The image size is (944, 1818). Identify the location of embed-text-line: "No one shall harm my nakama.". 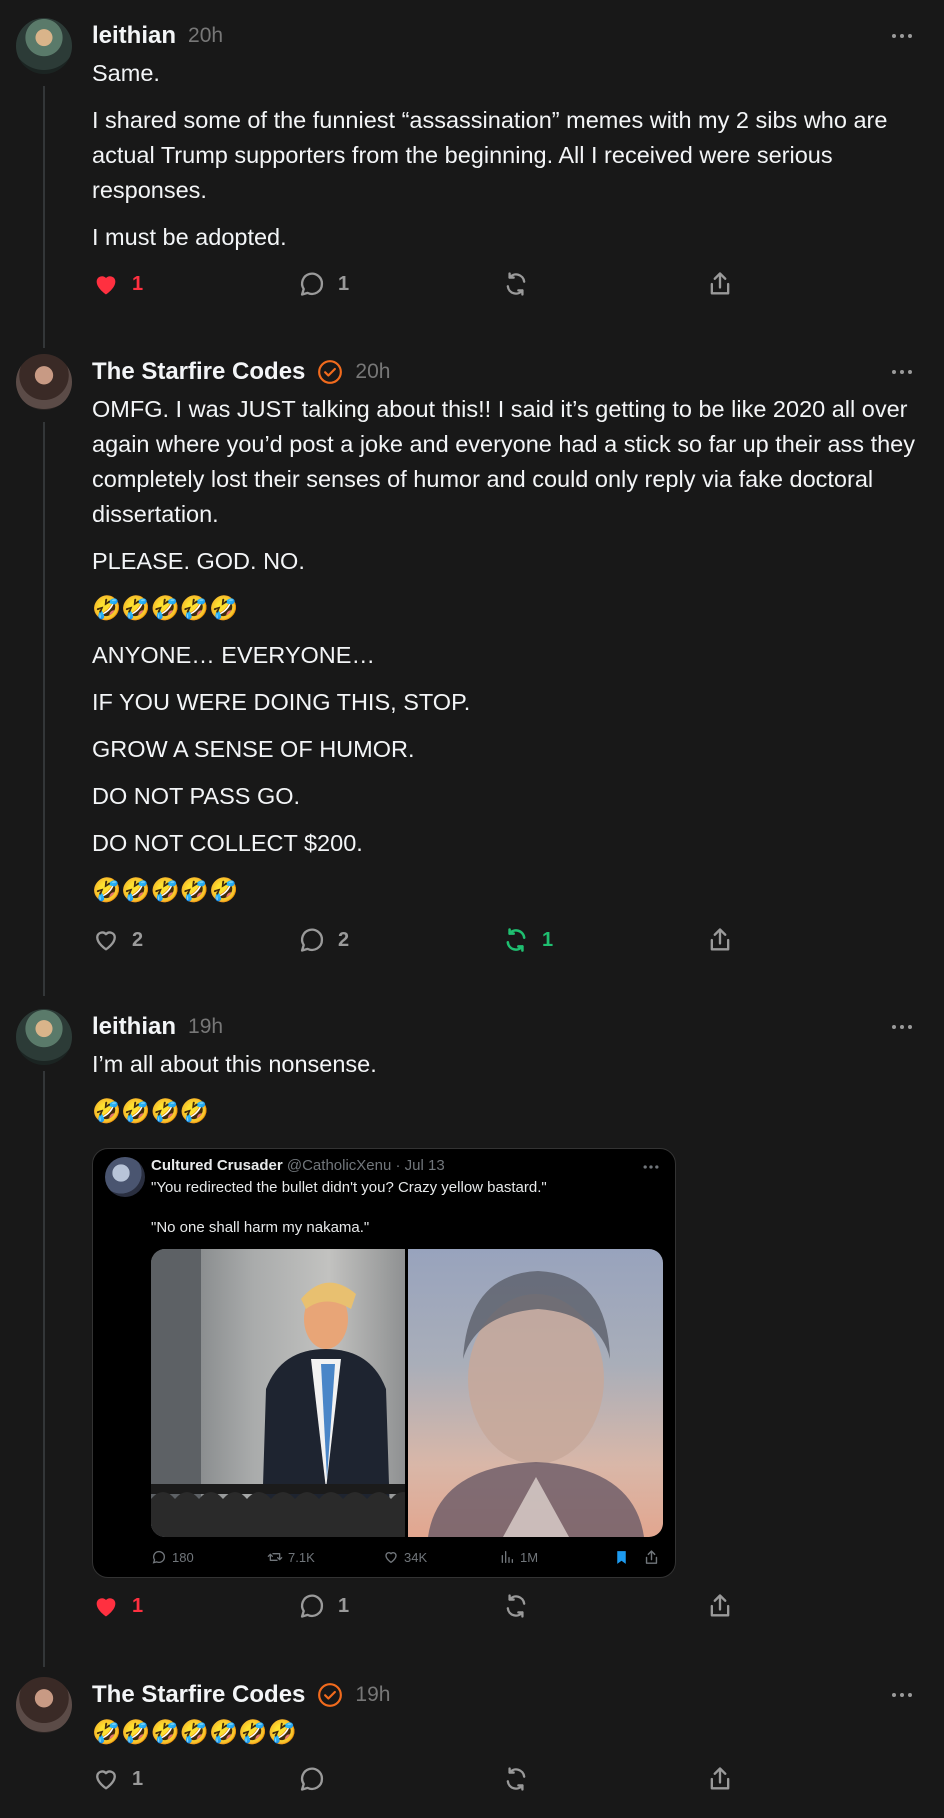
(260, 1227).